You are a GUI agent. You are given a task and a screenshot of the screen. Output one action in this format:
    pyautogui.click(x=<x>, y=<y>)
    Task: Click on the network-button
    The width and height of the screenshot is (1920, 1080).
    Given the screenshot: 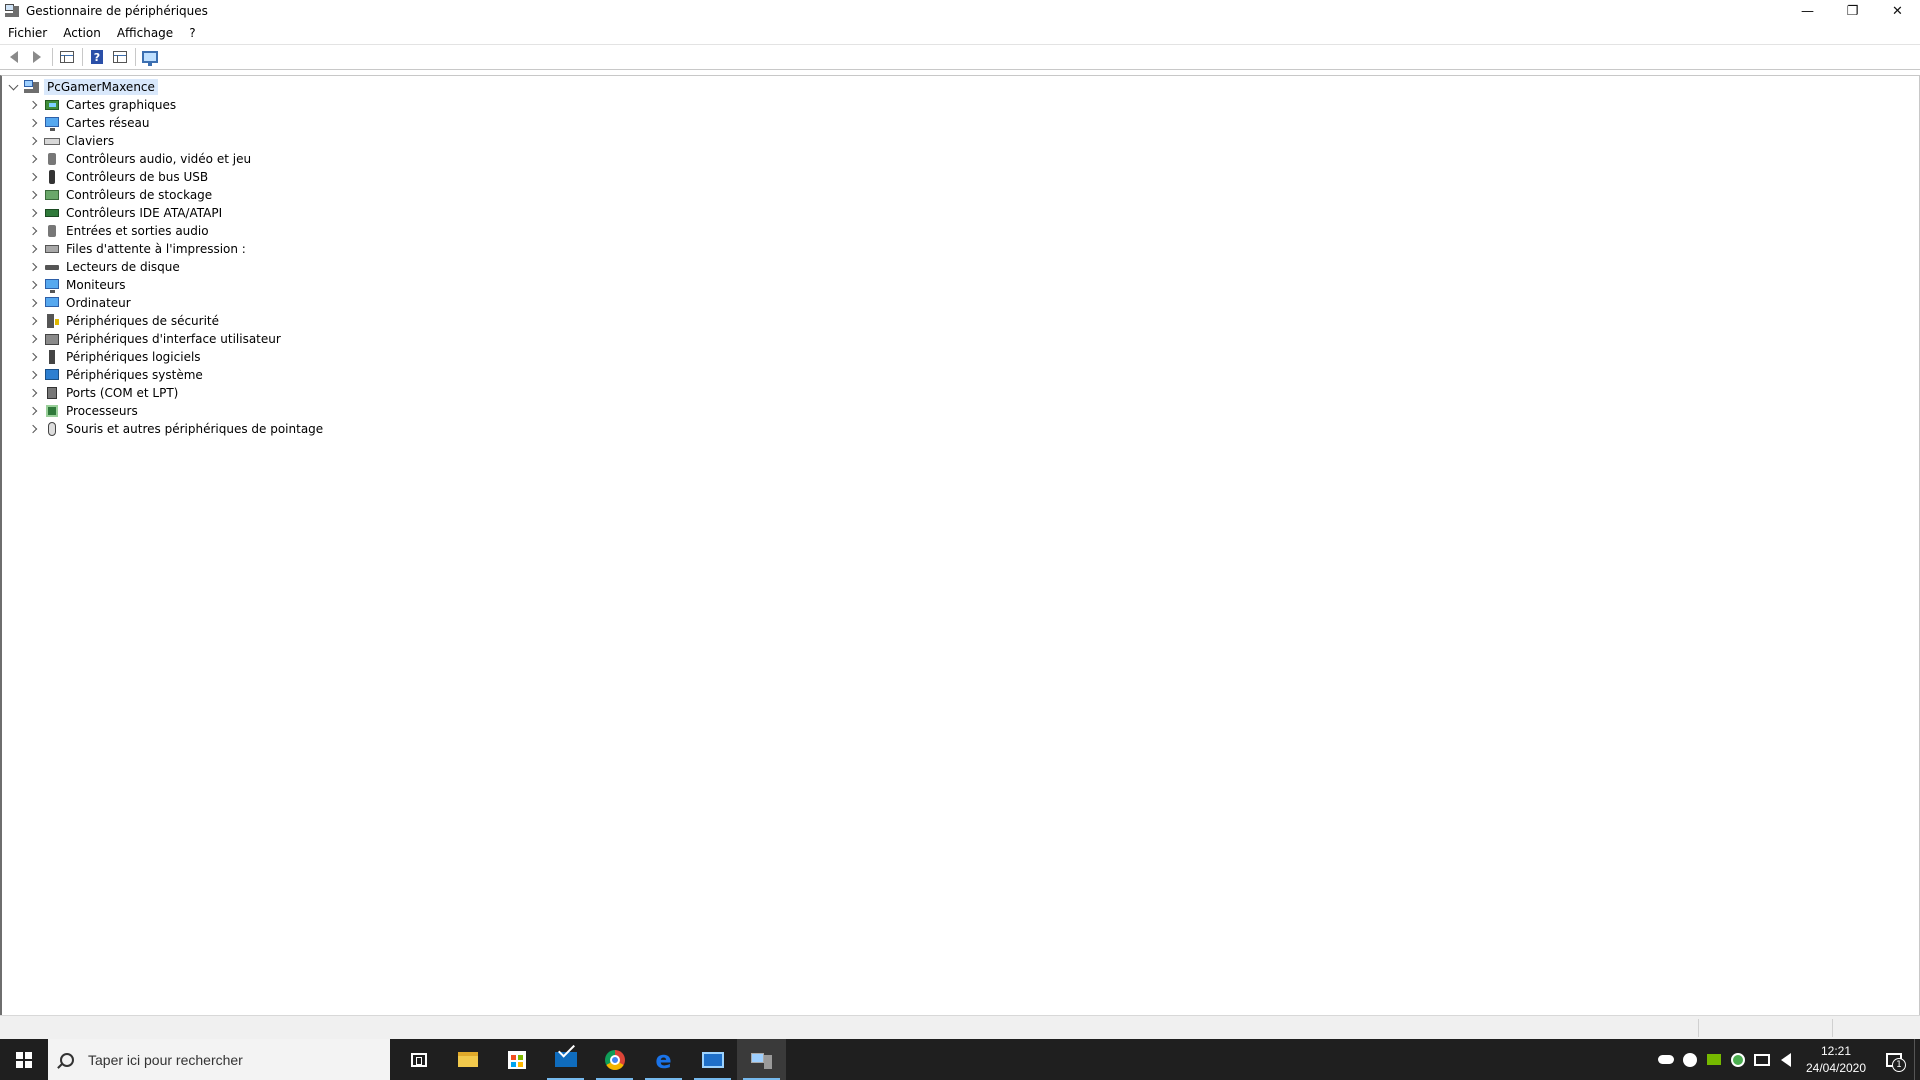 What is the action you would take?
    pyautogui.click(x=1762, y=1059)
    